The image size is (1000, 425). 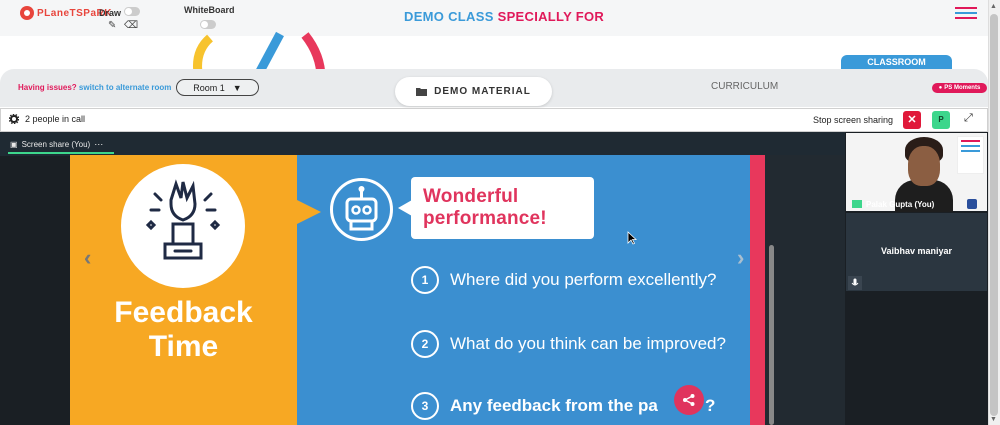 I want to click on pencil-icon: ✎, so click(x=112, y=25).